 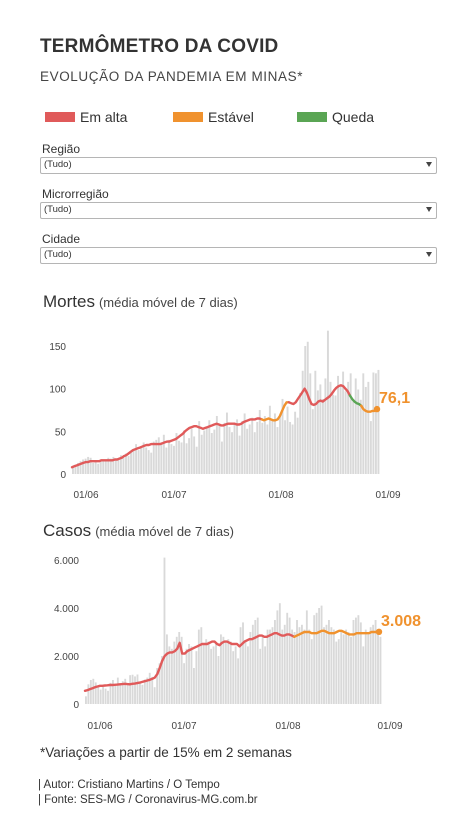 I want to click on casos-subtitle-text: (média móvel de 7 dias), so click(x=164, y=531).